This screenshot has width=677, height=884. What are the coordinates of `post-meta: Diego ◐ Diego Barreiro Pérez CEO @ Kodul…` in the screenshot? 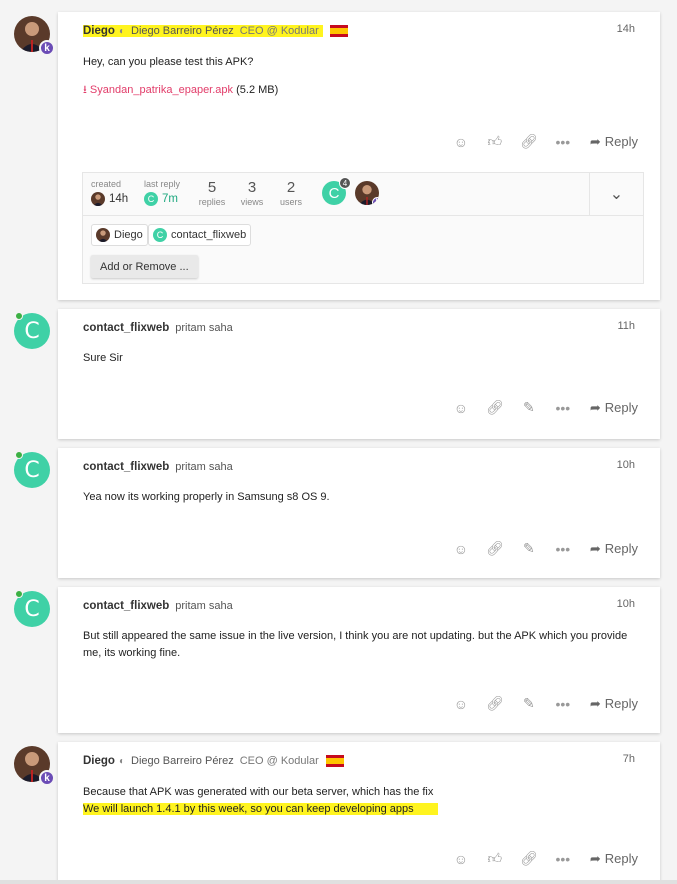 It's located at (359, 761).